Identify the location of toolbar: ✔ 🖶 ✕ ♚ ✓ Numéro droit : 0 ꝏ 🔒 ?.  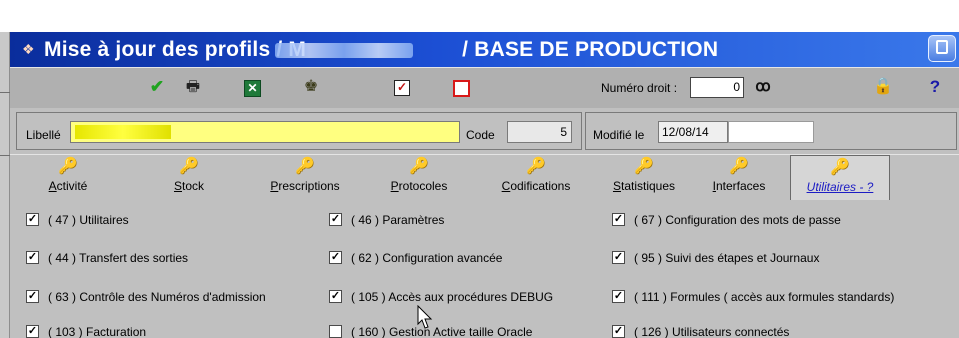
(484, 87).